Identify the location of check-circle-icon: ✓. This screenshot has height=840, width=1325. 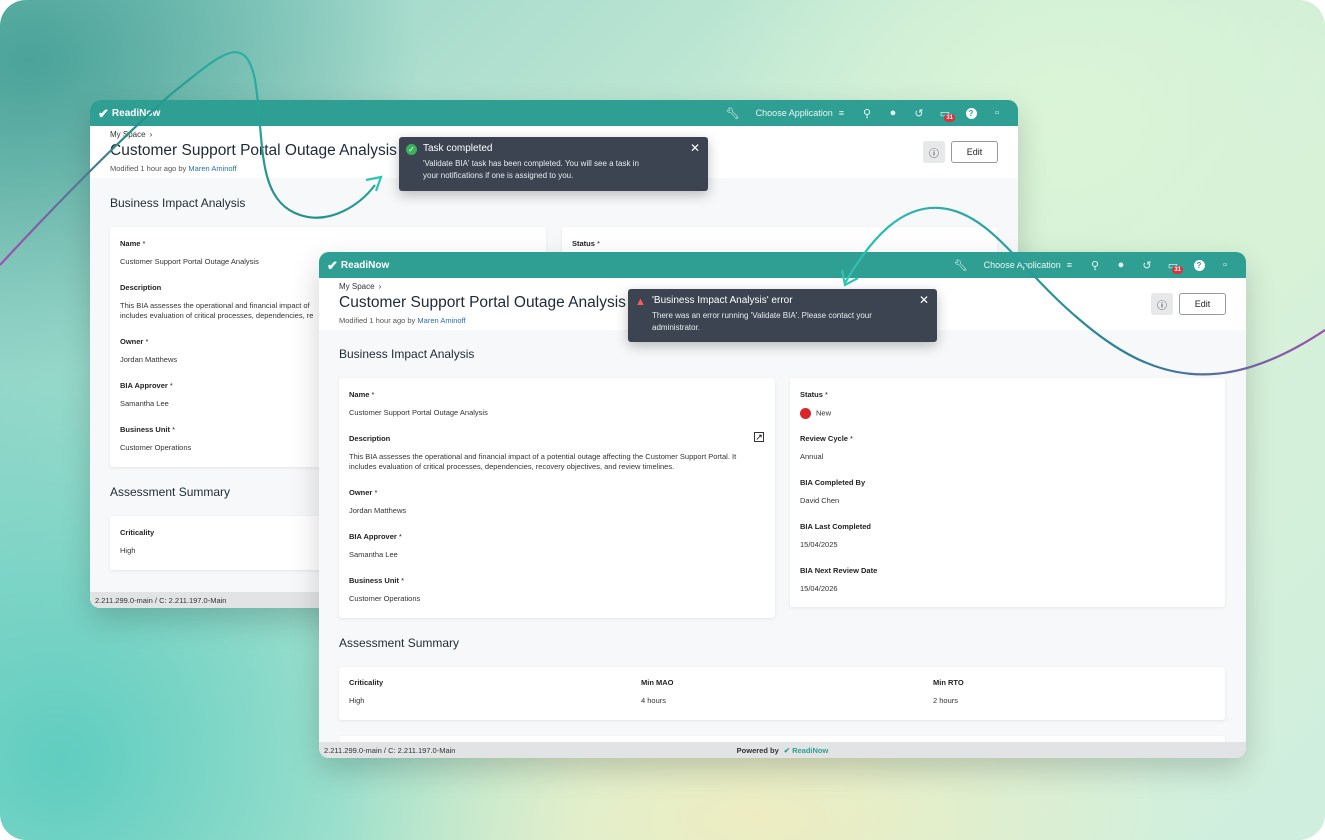
(411, 149).